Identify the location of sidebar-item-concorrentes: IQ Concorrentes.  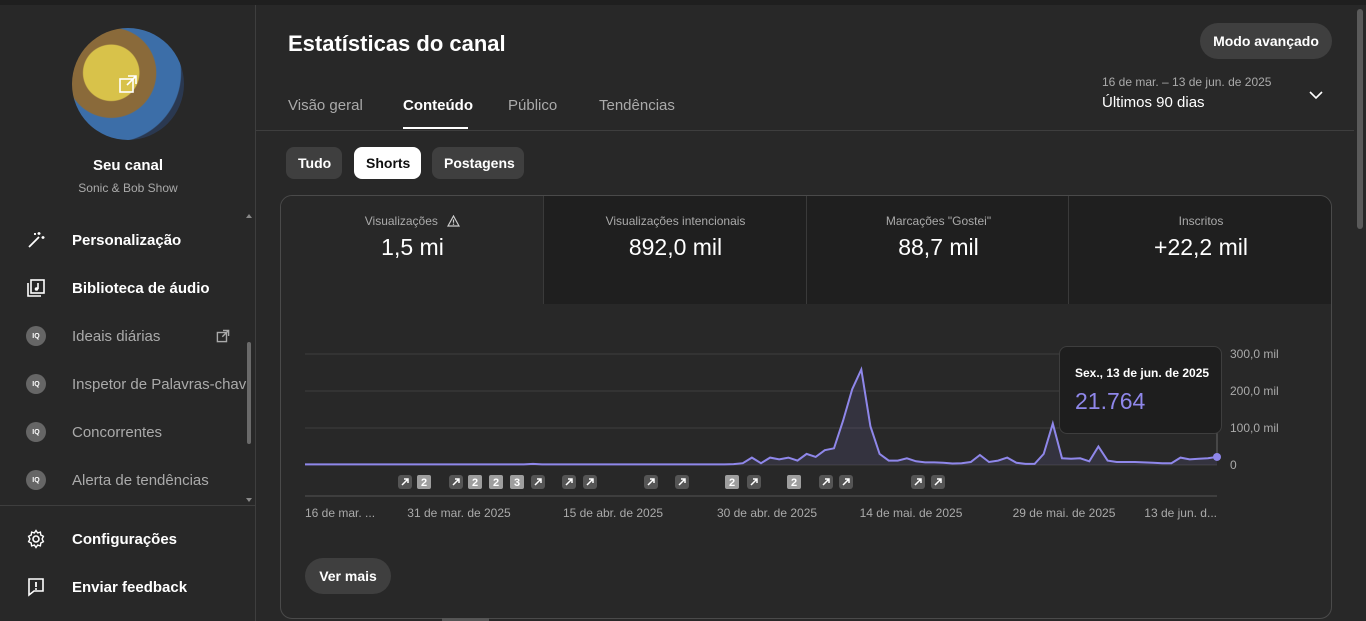
(127, 432).